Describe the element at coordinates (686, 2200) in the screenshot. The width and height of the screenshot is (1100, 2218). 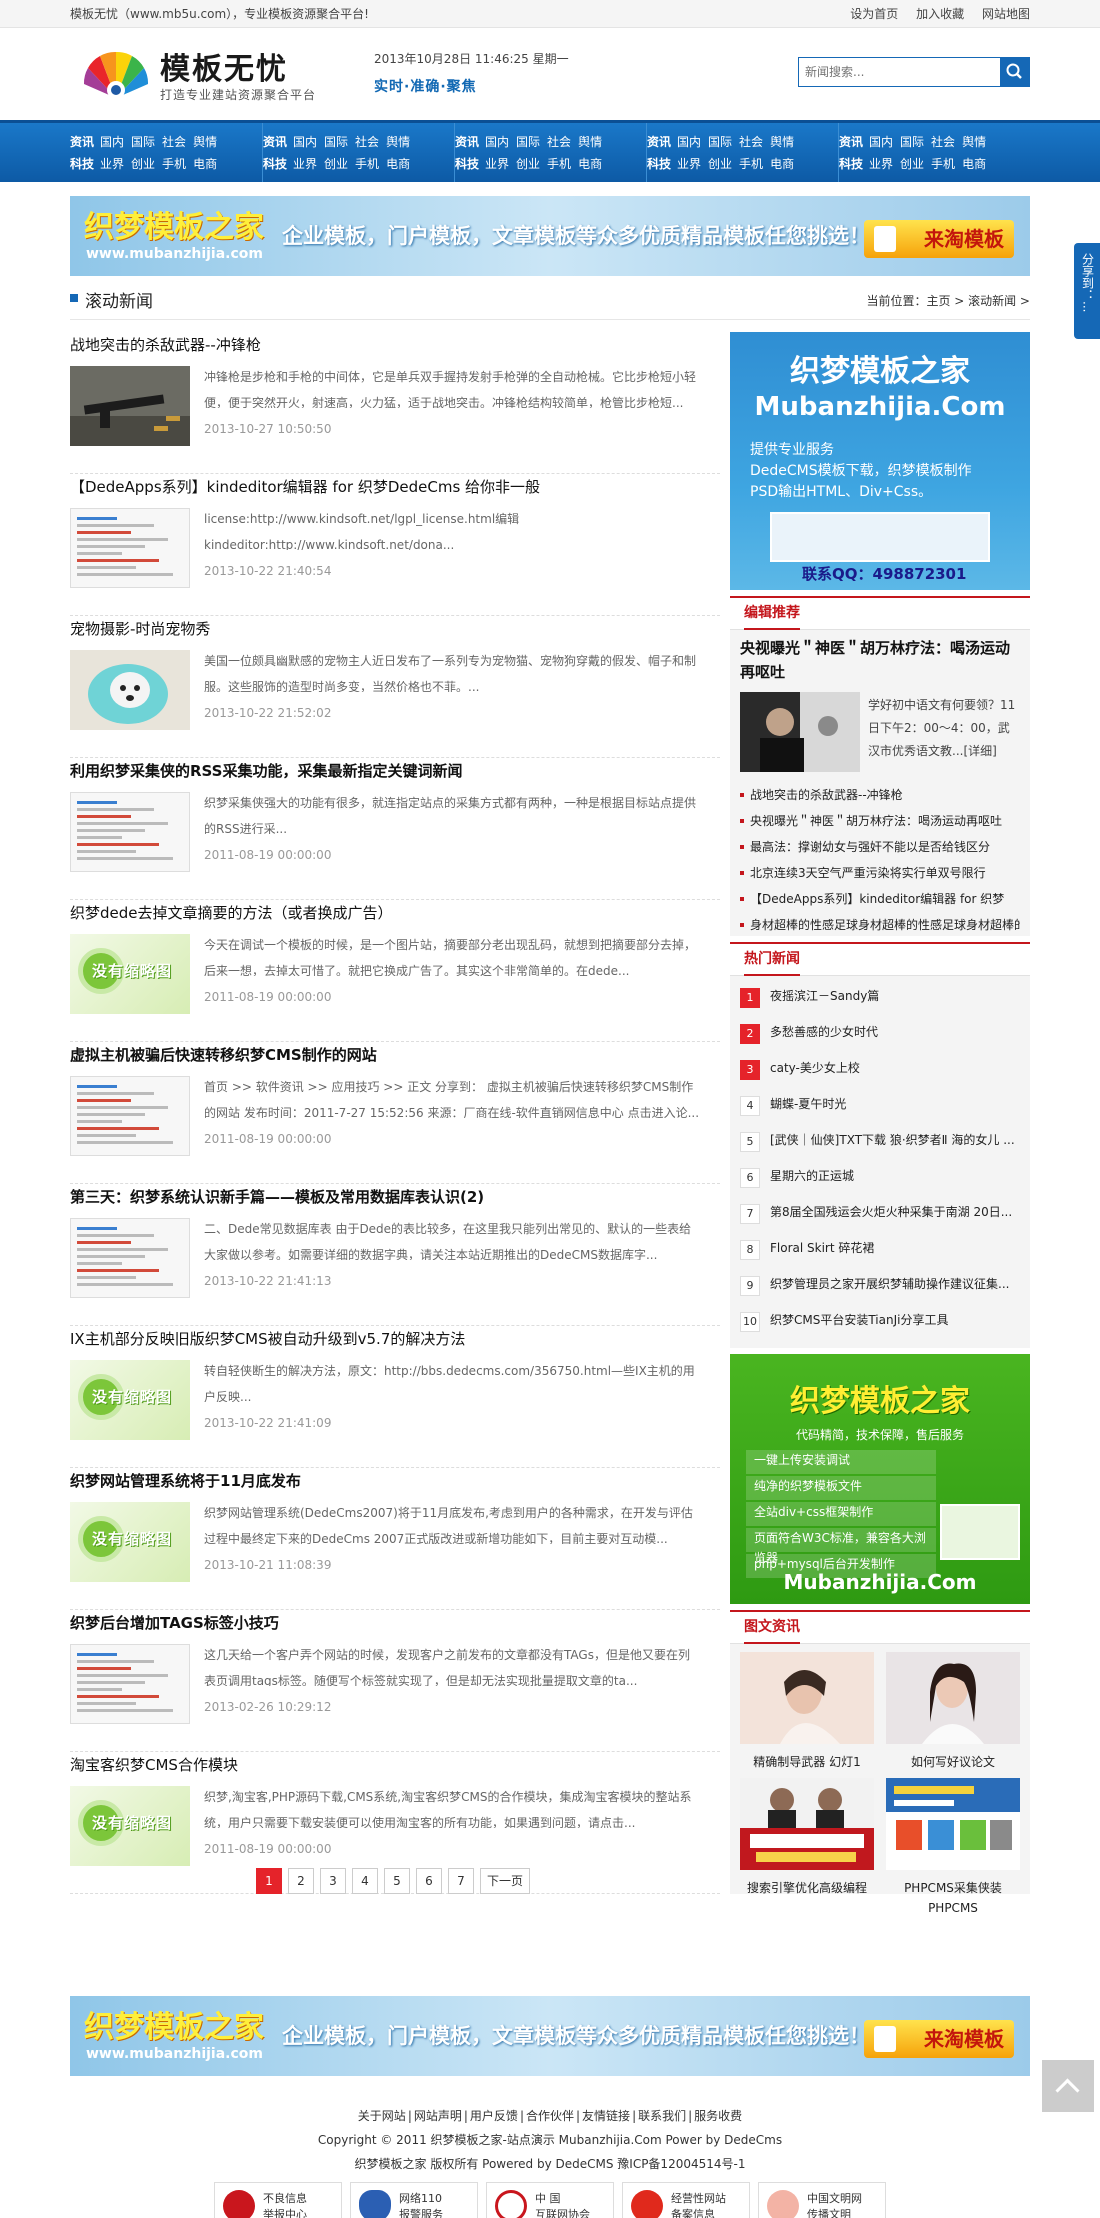
I see `badge-business-record: 经营性网站 备案信息` at that location.